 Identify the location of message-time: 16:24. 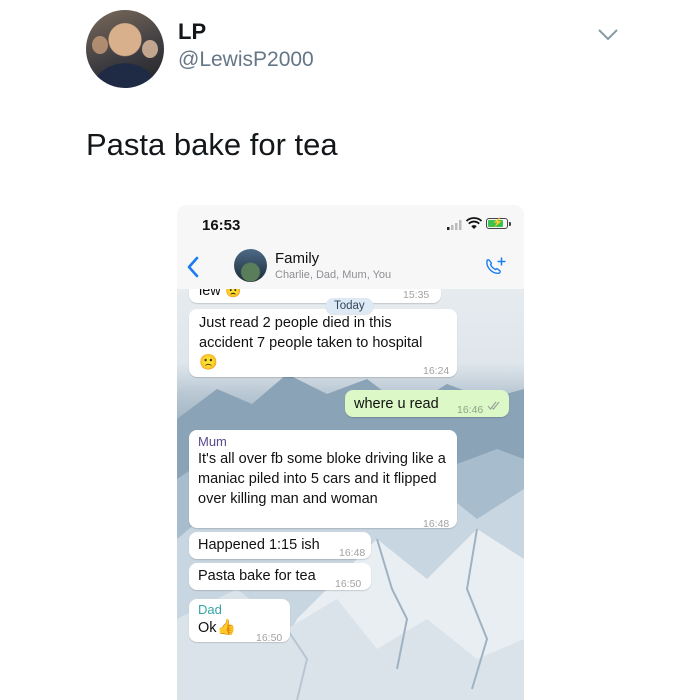
(436, 371).